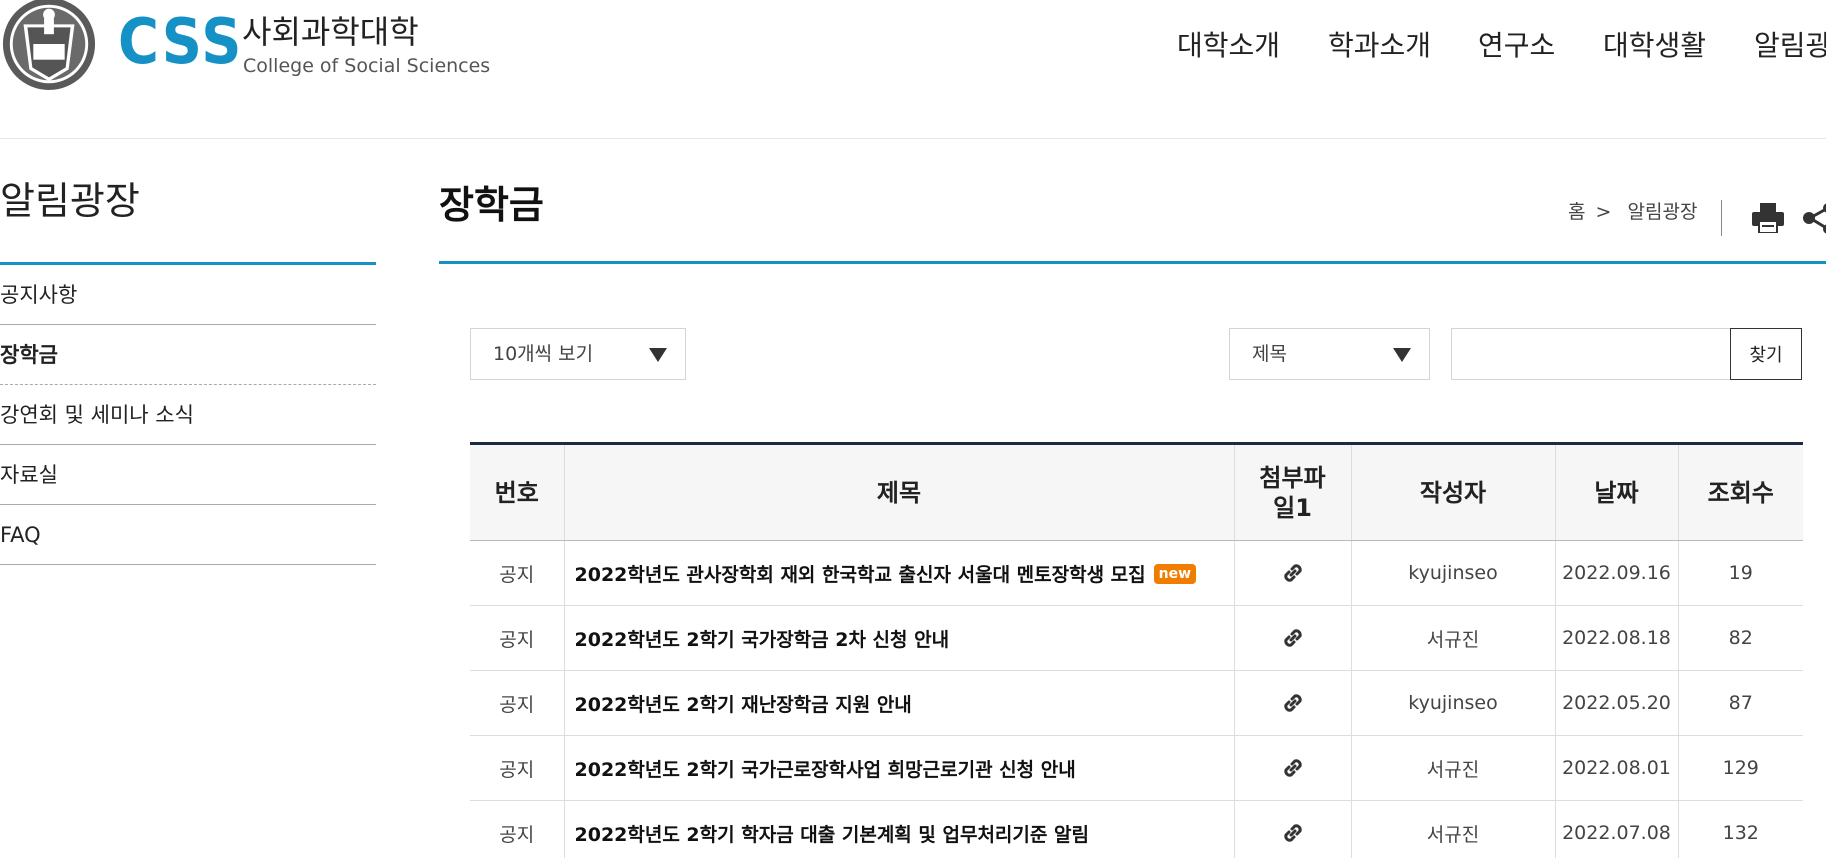 This screenshot has width=1826, height=858. Describe the element at coordinates (743, 705) in the screenshot. I see `row-title-link: 2022학년도 2학기 재난장학금 지원 안내` at that location.